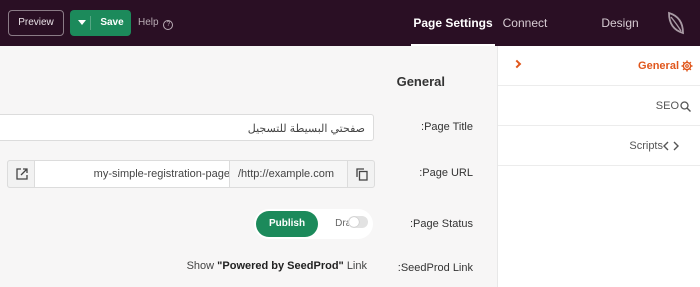 This screenshot has width=700, height=287. I want to click on question-circle-icon: ?, so click(168, 25).